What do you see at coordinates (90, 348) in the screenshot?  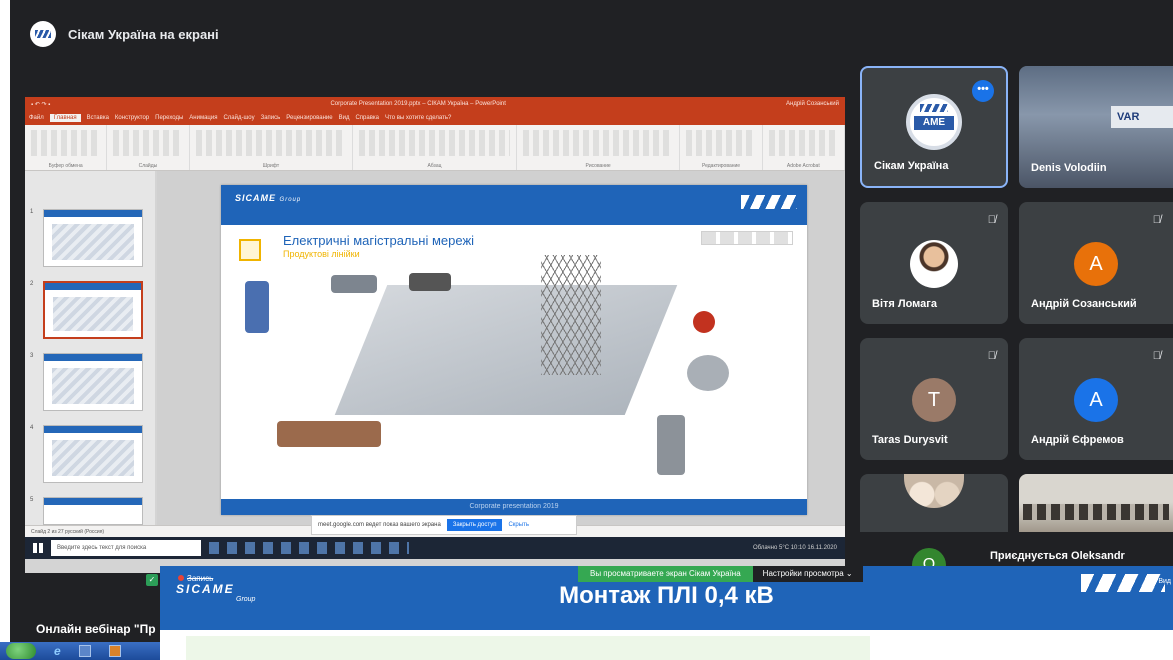 I see `slide-thumbnails: 1 2 3 4 5` at bounding box center [90, 348].